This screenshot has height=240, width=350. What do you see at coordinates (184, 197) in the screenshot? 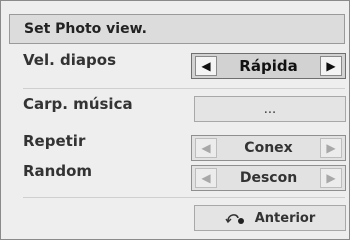
I see `footer-divider` at bounding box center [184, 197].